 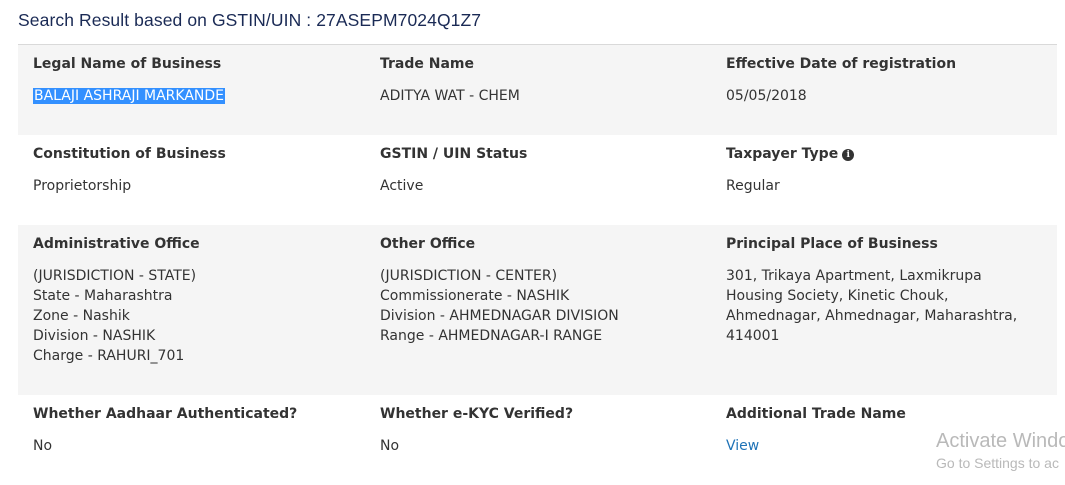 I want to click on principal-place-line: Housing Society, Kinetic Chouk,, so click(x=837, y=296).